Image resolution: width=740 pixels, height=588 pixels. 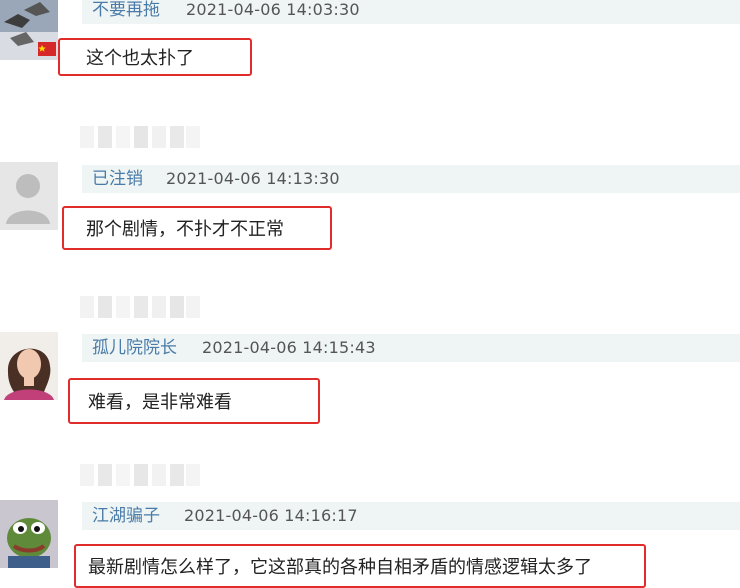 What do you see at coordinates (140, 58) in the screenshot?
I see `comment-text: 这个也太扑了` at bounding box center [140, 58].